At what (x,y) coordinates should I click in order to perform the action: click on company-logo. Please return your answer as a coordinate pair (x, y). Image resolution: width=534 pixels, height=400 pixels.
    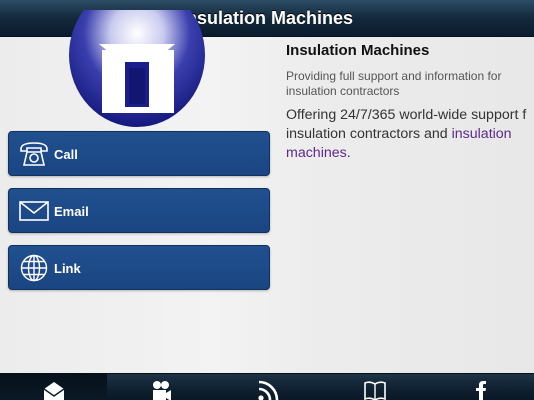
    Looking at the image, I should click on (137, 70).